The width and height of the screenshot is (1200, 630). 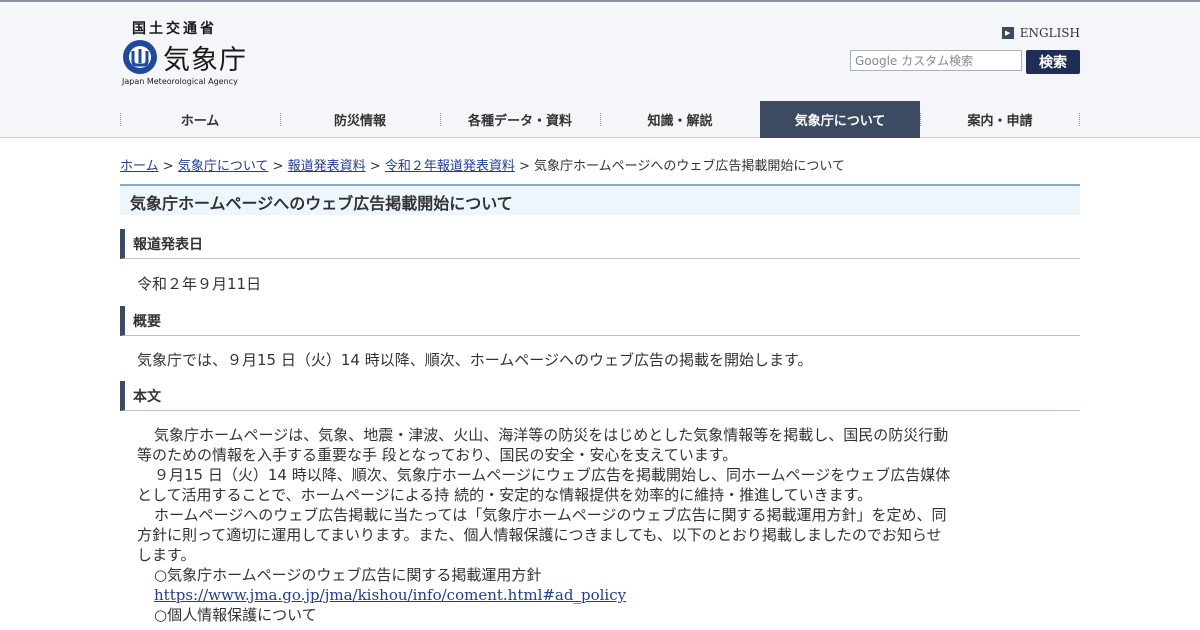 I want to click on breadcrumb-press-releases: 報道発表資料, so click(x=327, y=166).